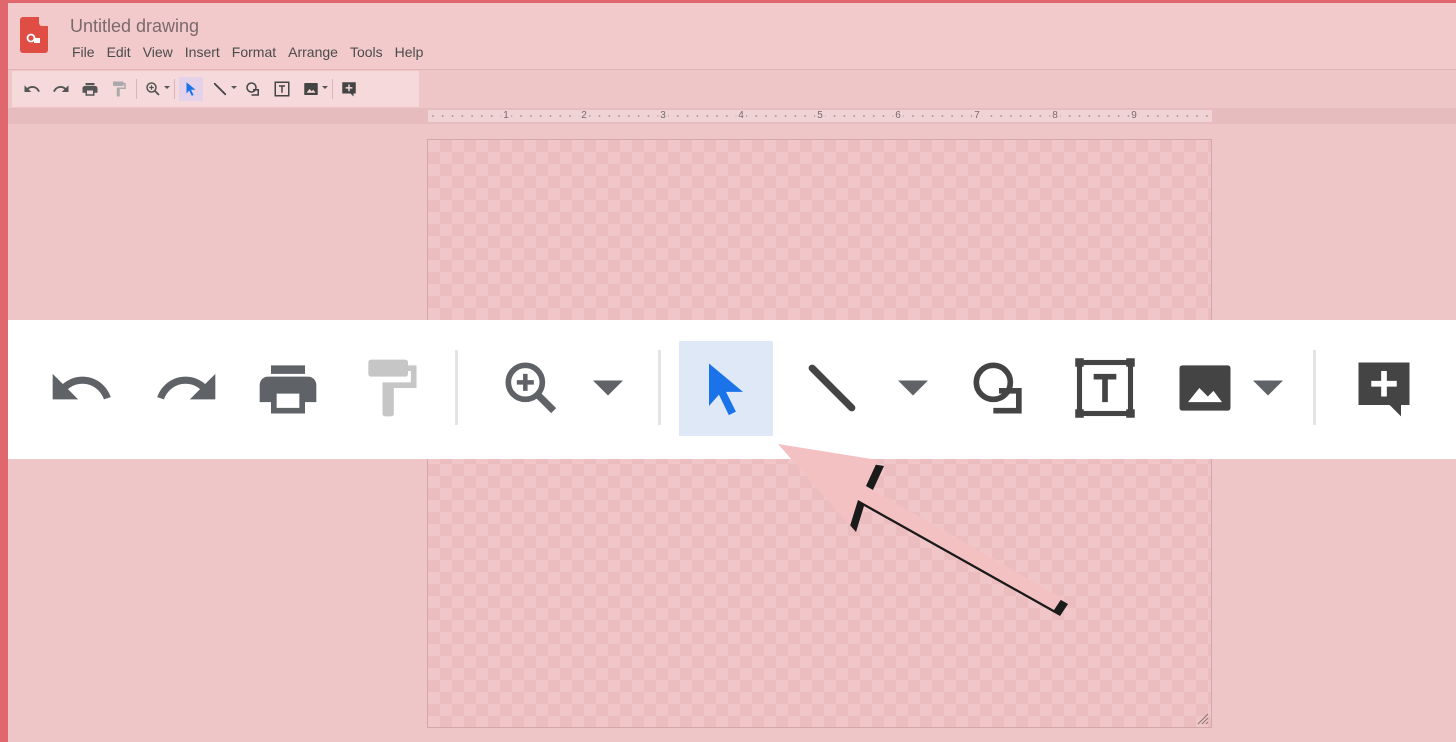 This screenshot has height=742, width=1456. I want to click on shape-button, so click(253, 89).